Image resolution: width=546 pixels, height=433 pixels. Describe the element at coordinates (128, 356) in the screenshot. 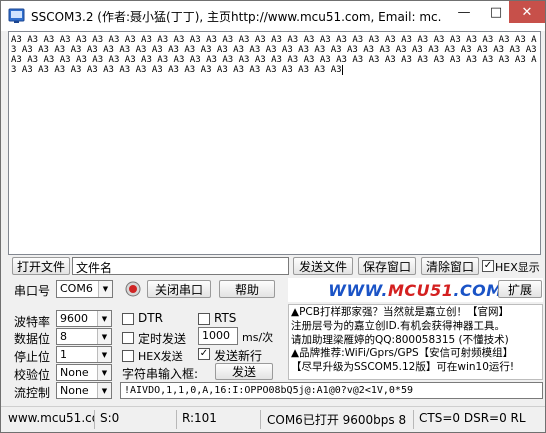

I see `hex-send-checkbox` at that location.